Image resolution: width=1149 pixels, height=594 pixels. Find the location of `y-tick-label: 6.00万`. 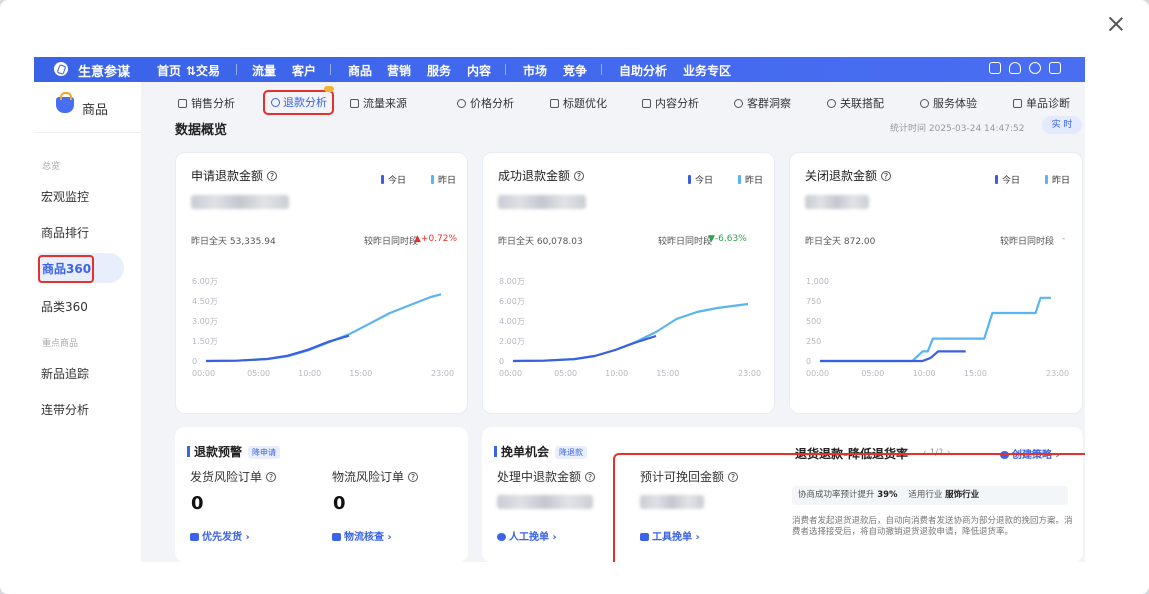

y-tick-label: 6.00万 is located at coordinates (512, 301).